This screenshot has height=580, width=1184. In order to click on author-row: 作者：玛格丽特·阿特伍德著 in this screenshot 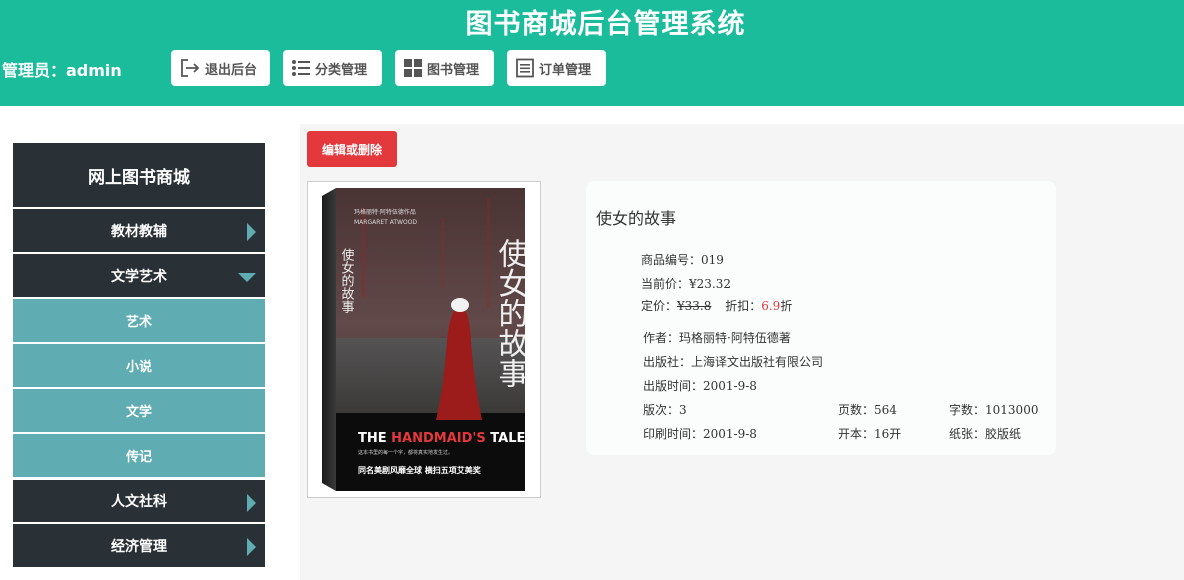, I will do `click(717, 337)`.